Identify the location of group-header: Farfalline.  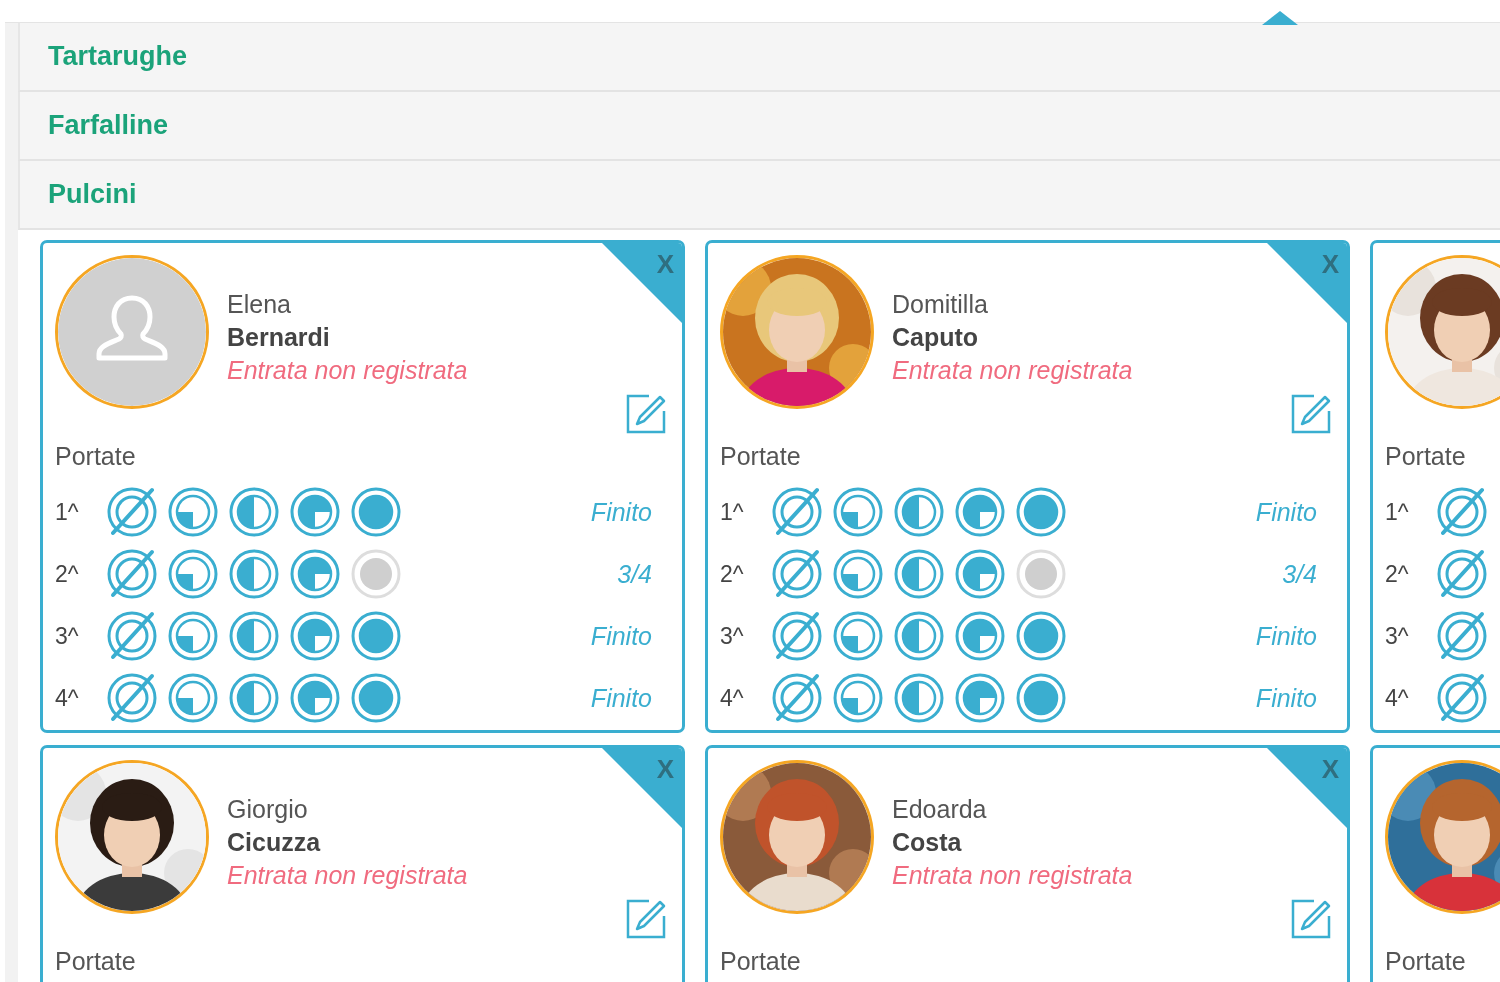
(759, 126).